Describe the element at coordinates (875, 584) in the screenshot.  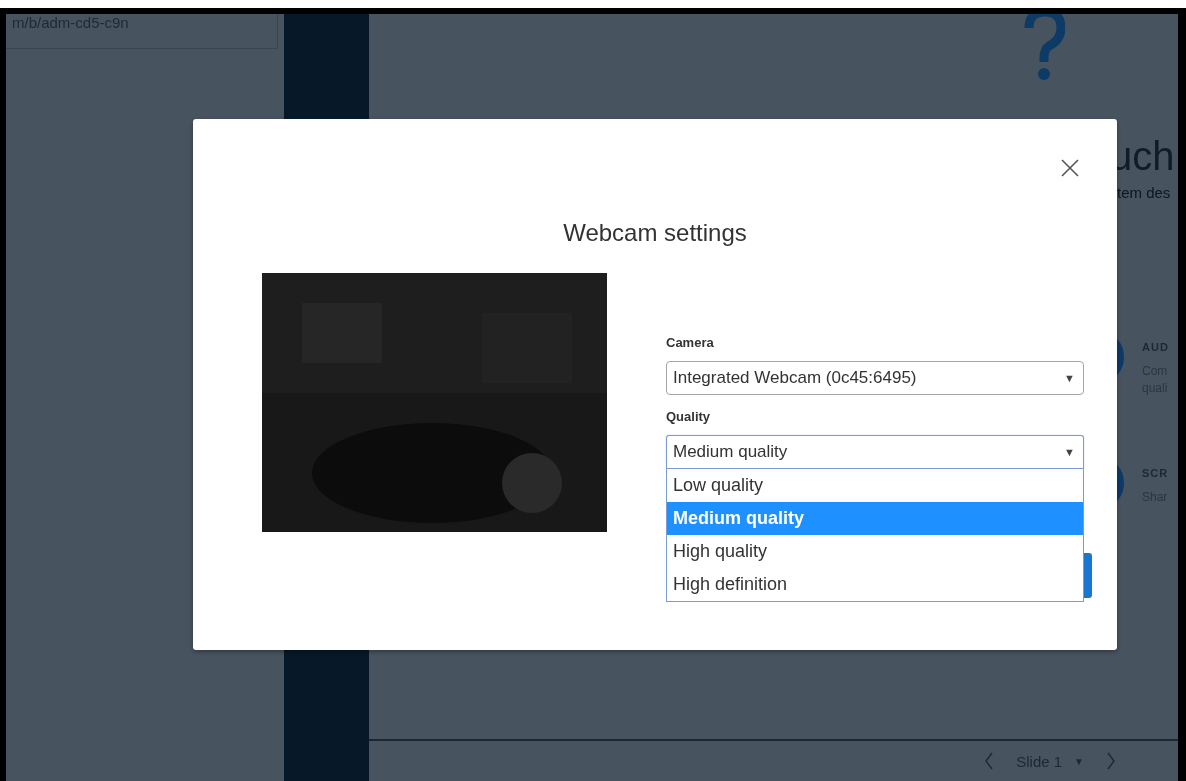
I see `dropdown-option: High definition` at that location.